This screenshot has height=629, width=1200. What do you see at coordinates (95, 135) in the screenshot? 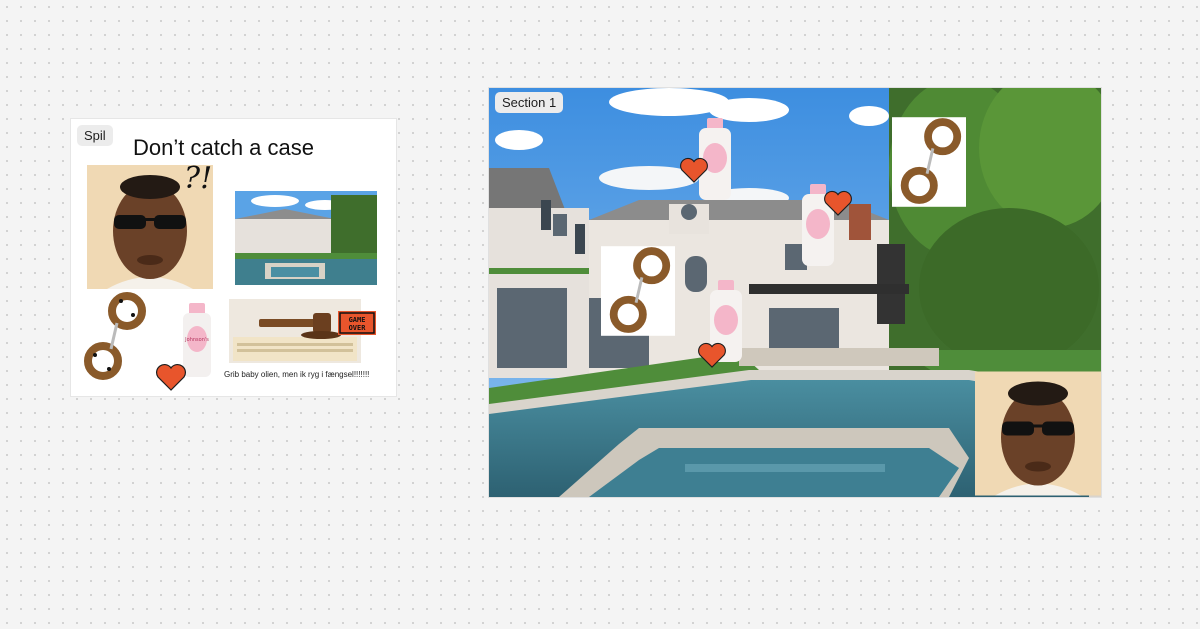
I see `frame-label-spil: Spil` at bounding box center [95, 135].